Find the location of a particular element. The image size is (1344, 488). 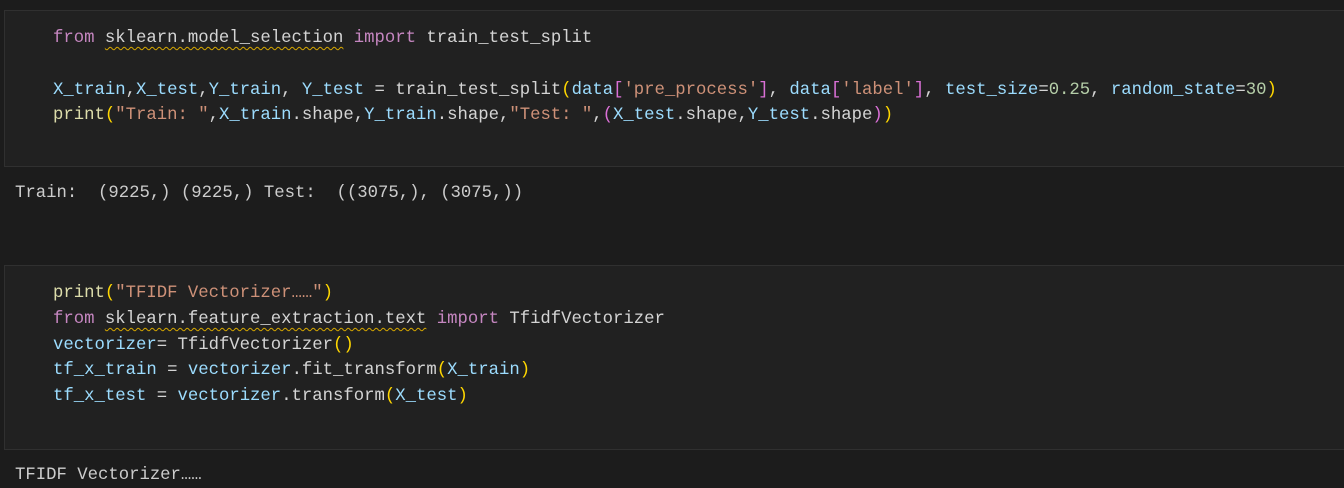

code-line: vectorizer= TfidfVectorizer() is located at coordinates (359, 346).